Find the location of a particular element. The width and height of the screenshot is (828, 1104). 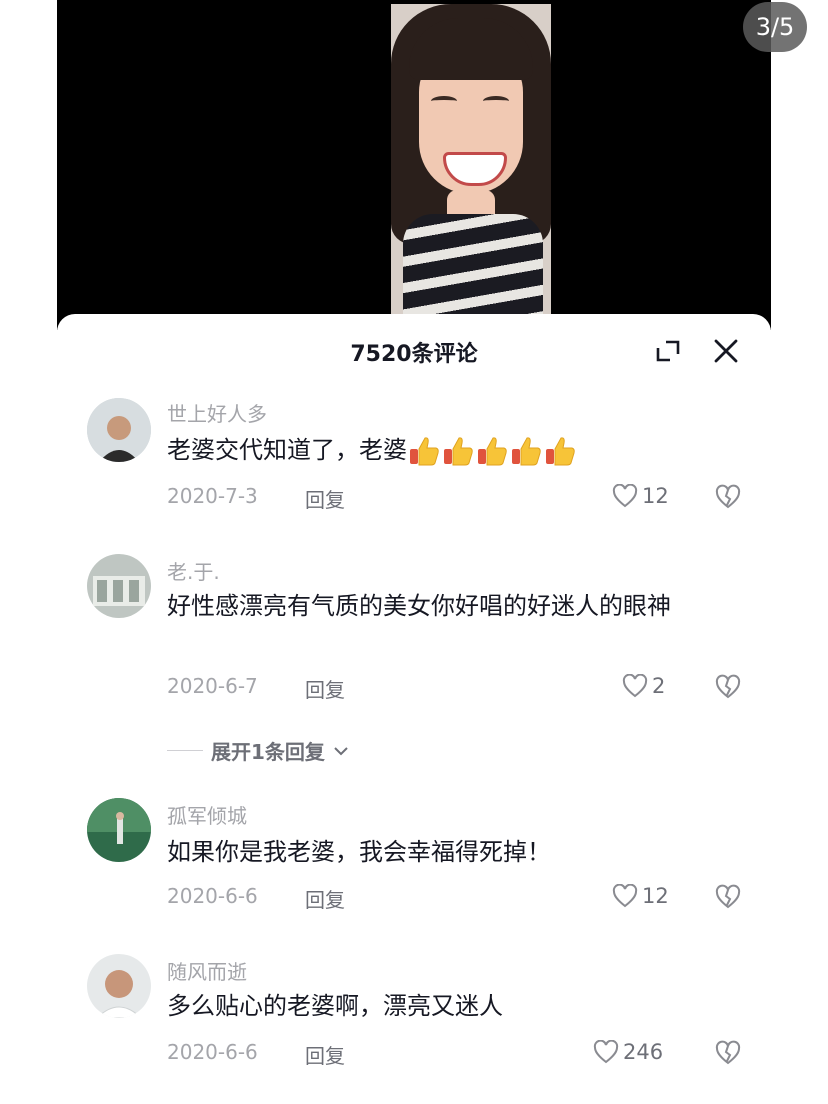

expand-replies-button: 展开1条回复 is located at coordinates (258, 750).